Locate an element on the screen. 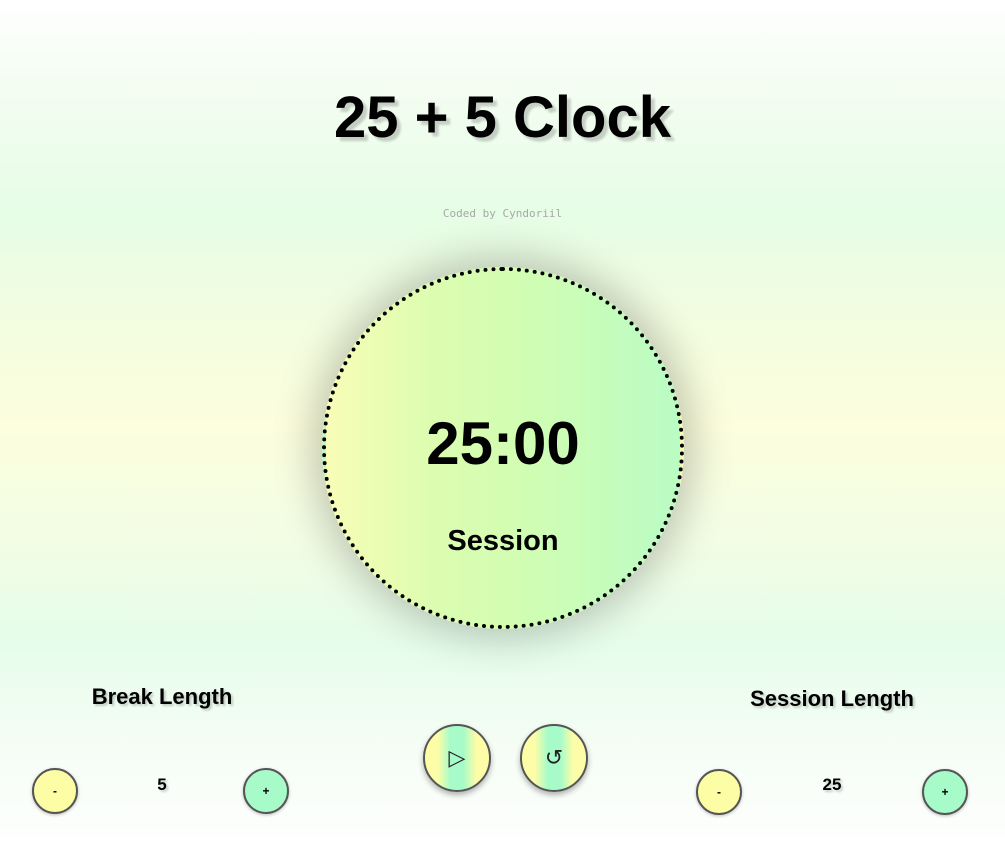  break-increment-button: + is located at coordinates (266, 791).